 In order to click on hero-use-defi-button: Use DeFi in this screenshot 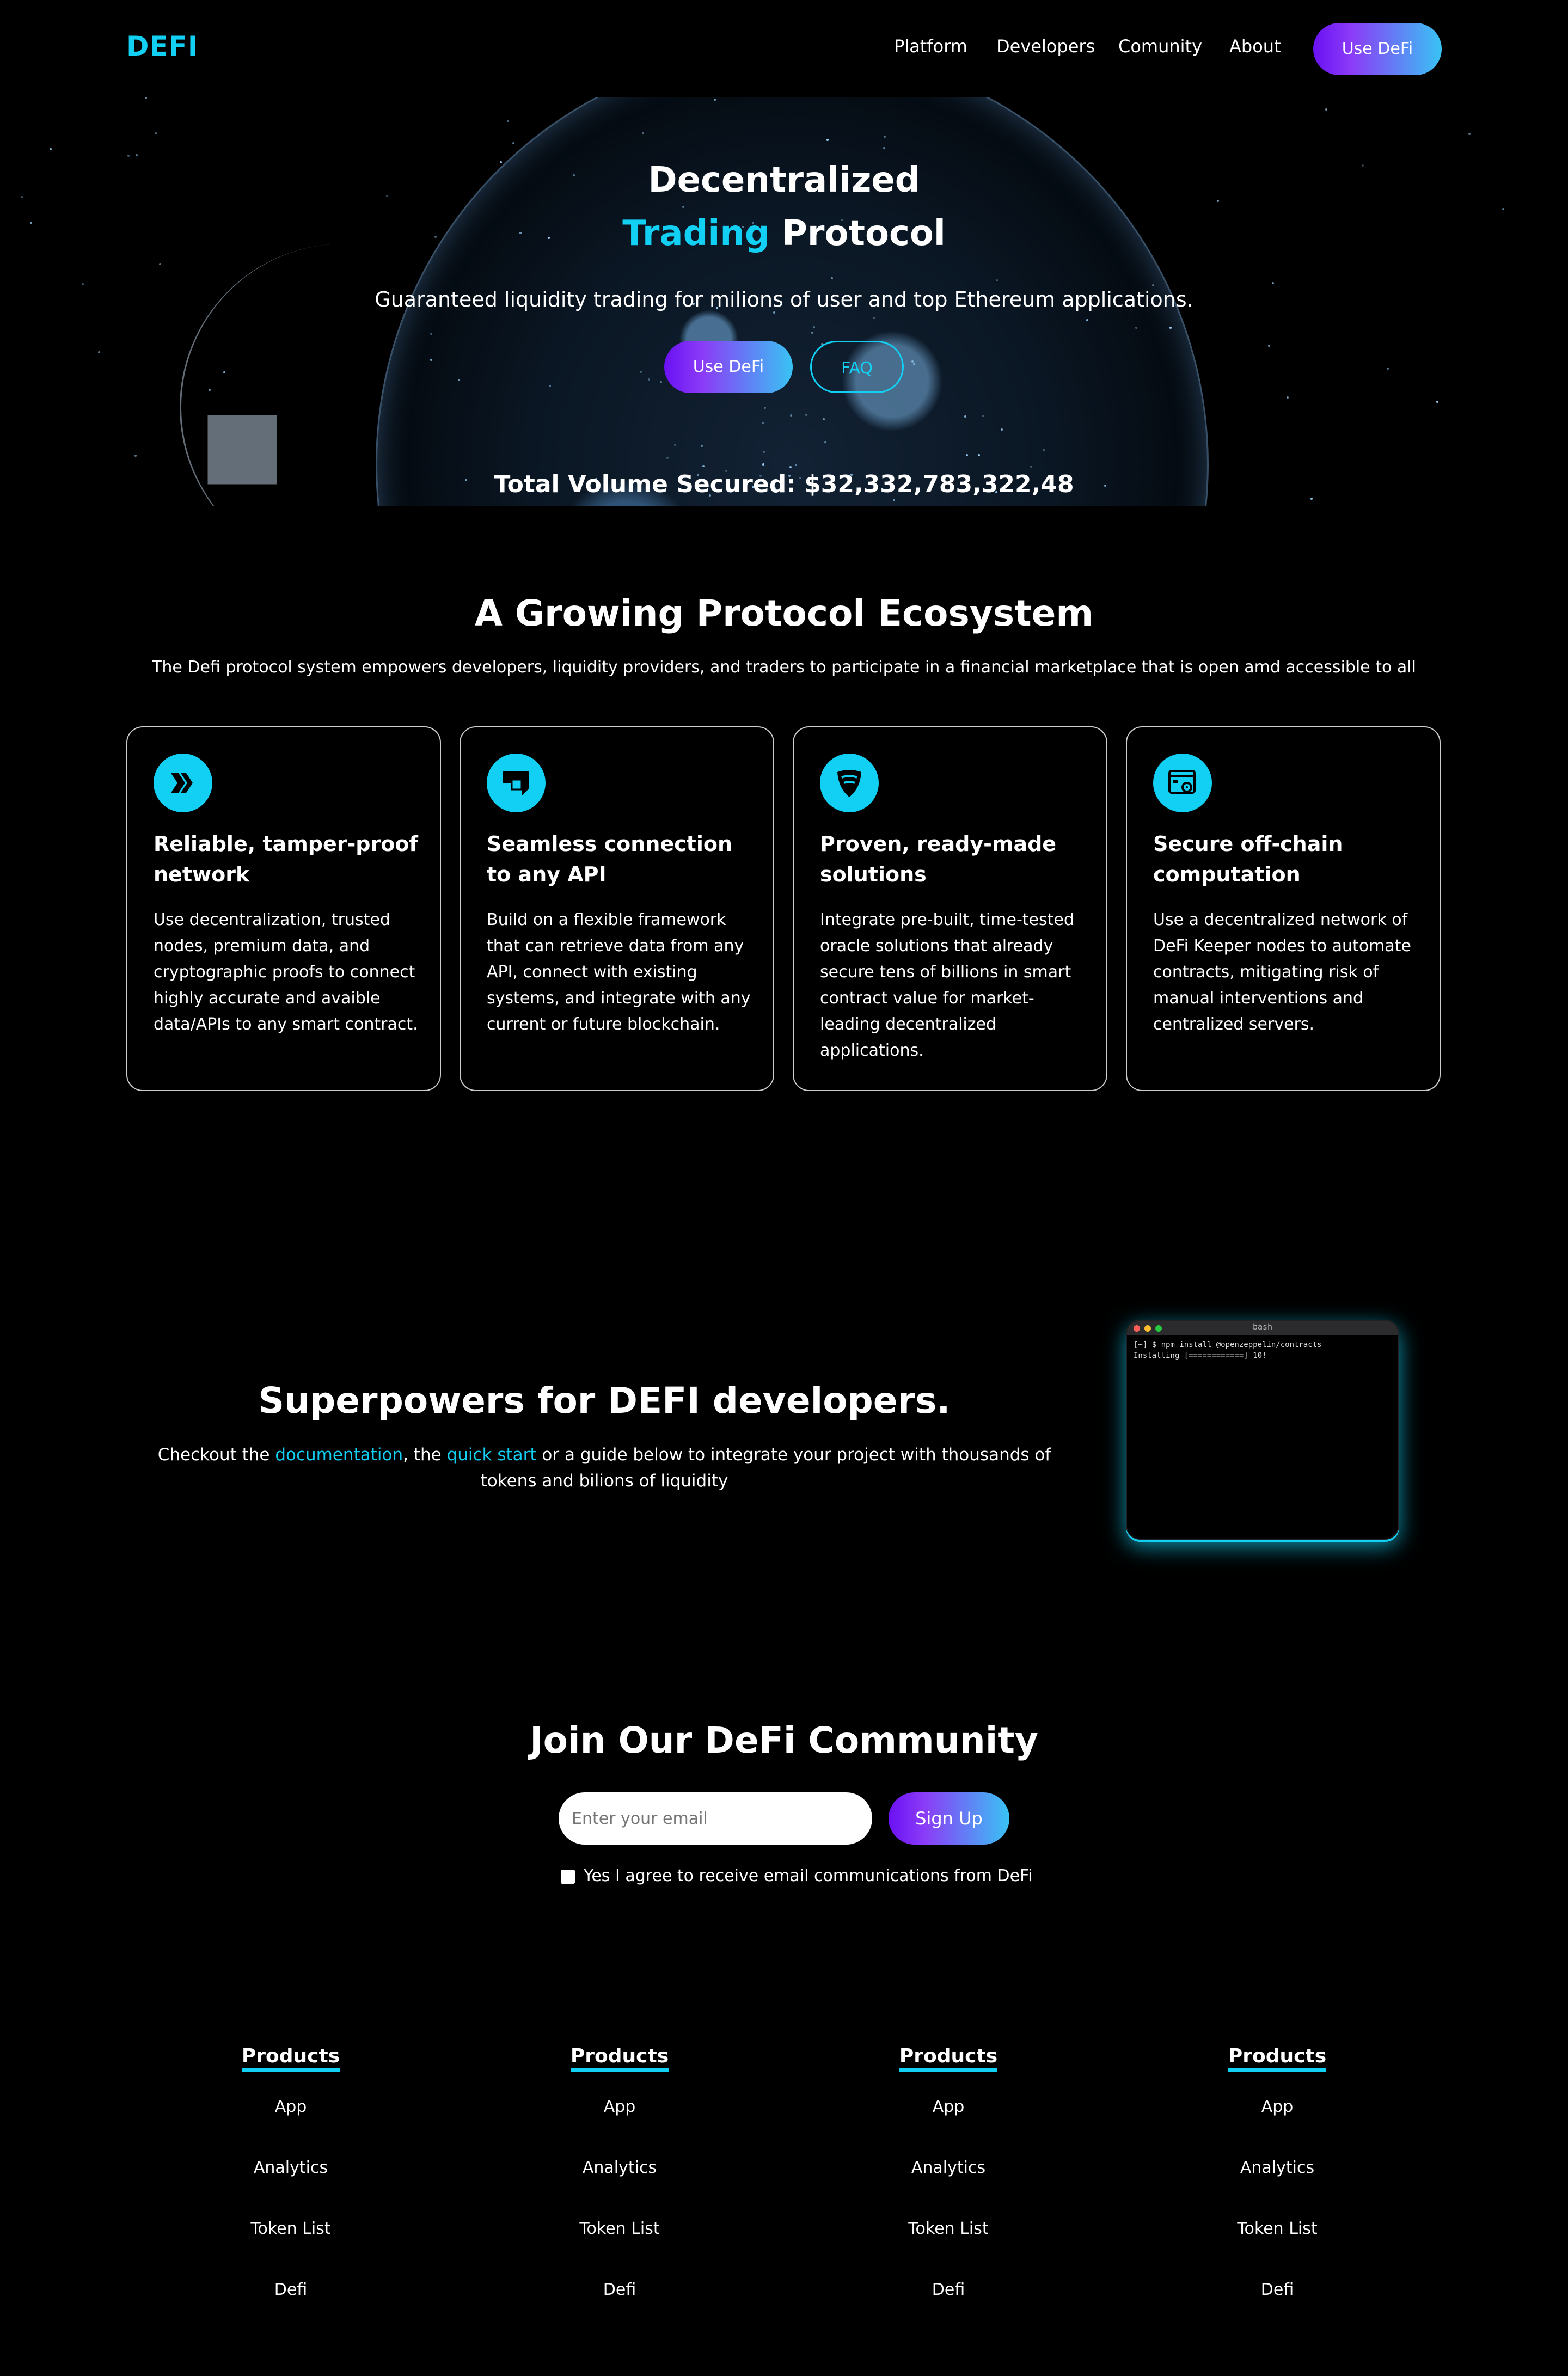, I will do `click(728, 367)`.